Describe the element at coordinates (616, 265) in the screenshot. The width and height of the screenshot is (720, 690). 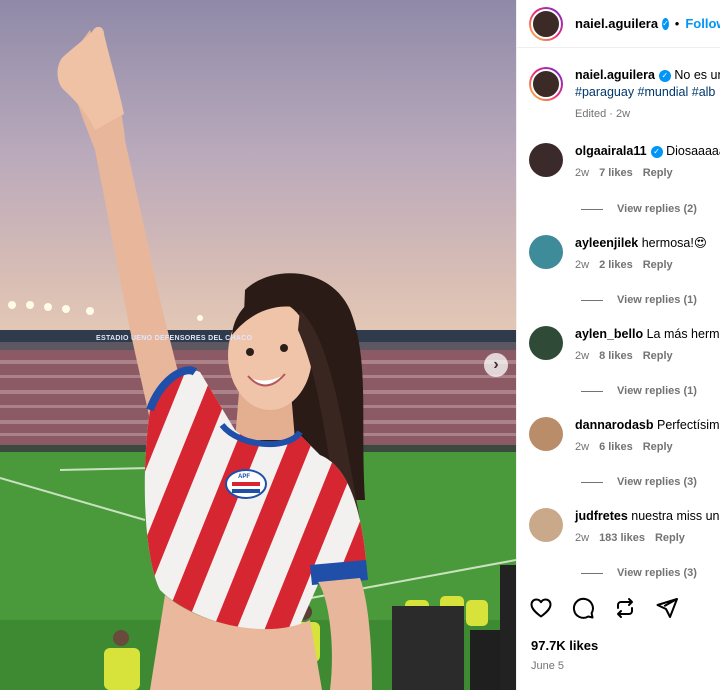
I see `comment-likes: 2 likes` at that location.